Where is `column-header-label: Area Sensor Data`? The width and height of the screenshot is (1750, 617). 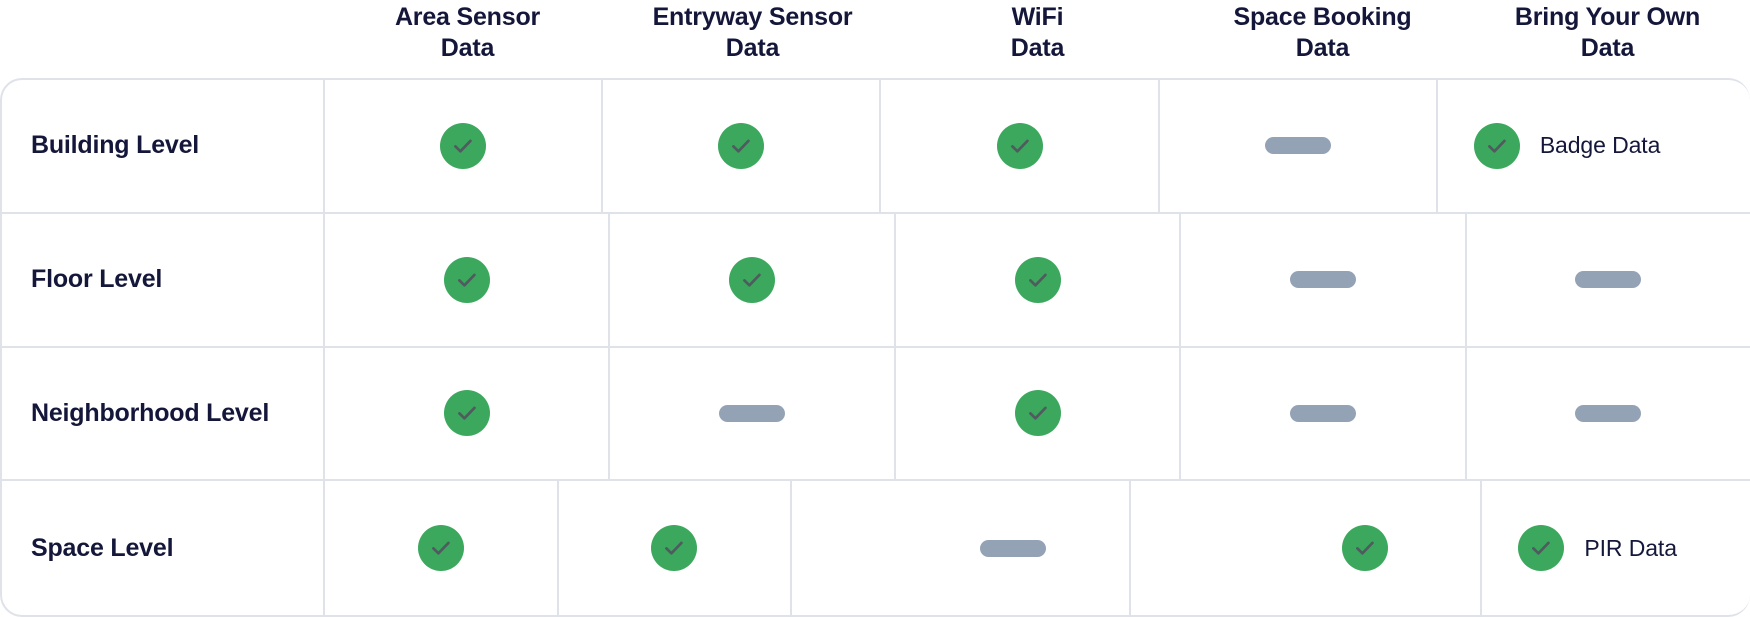
column-header-label: Area Sensor Data is located at coordinates (467, 32).